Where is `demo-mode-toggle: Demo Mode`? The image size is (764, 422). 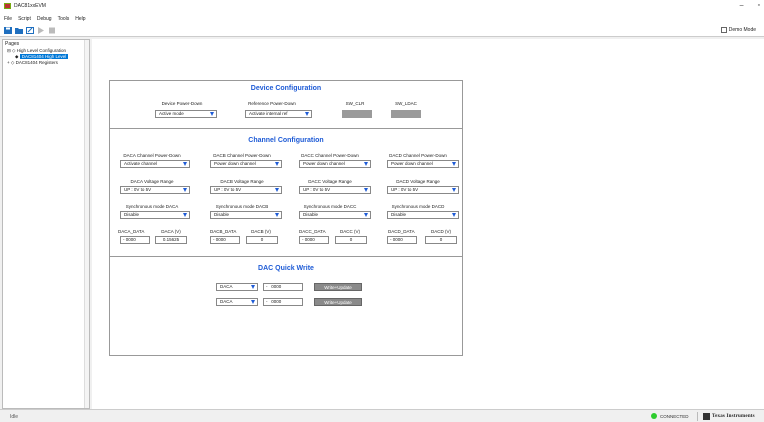 demo-mode-toggle: Demo Mode is located at coordinates (738, 30).